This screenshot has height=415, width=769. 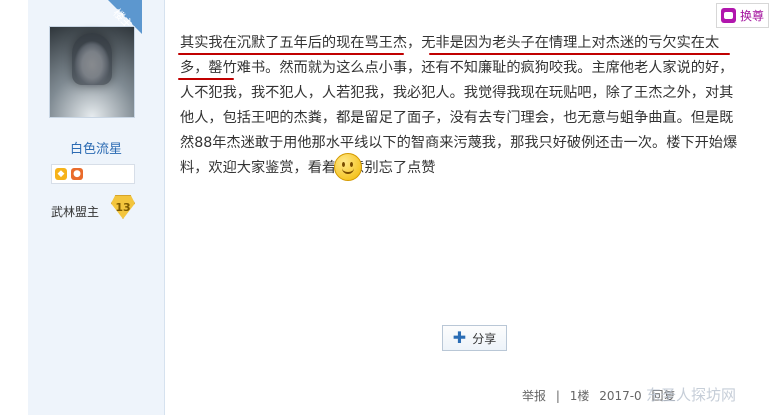 I want to click on skin-icon, so click(x=728, y=15).